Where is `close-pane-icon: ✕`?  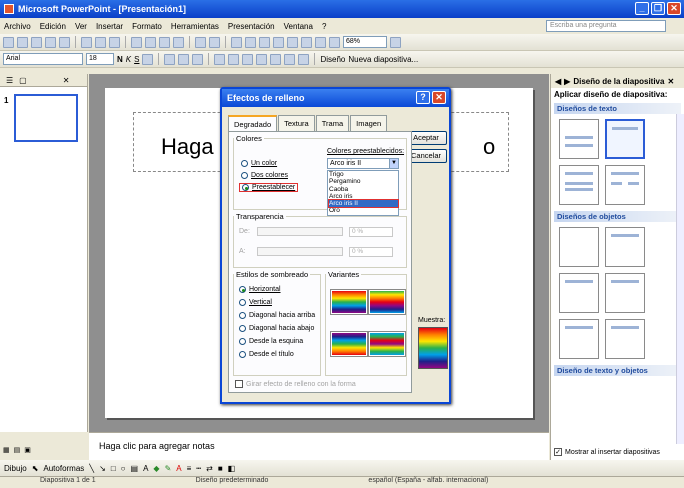 close-pane-icon: ✕ is located at coordinates (66, 80).